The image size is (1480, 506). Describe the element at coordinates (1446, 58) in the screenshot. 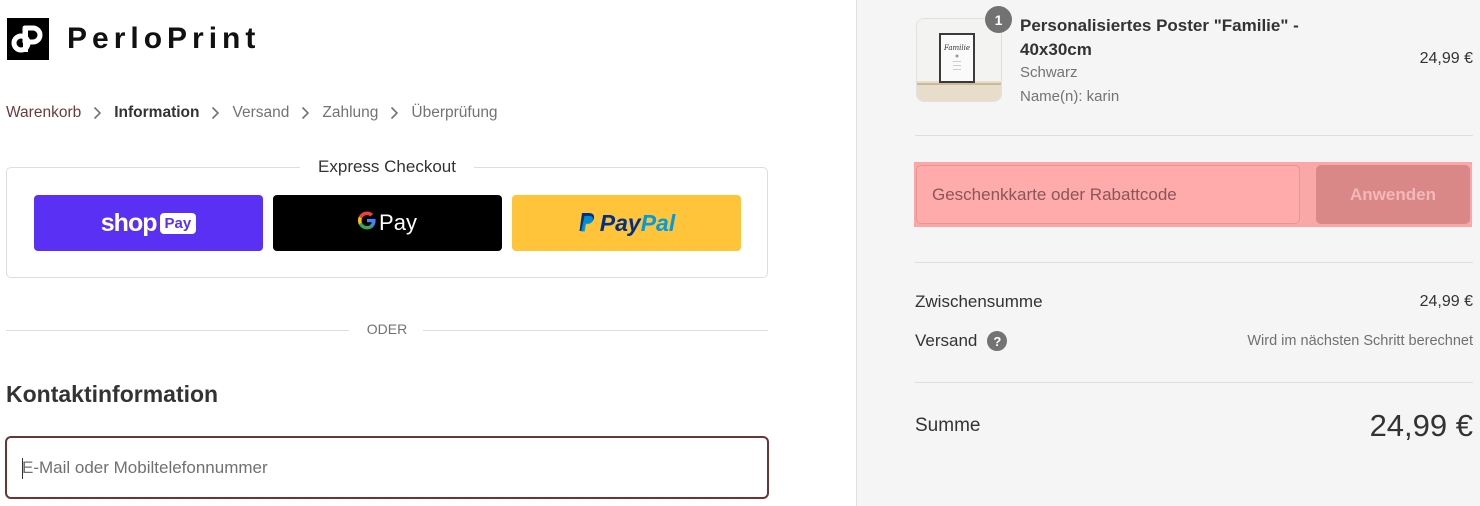

I see `product-price: 24,99 €` at that location.